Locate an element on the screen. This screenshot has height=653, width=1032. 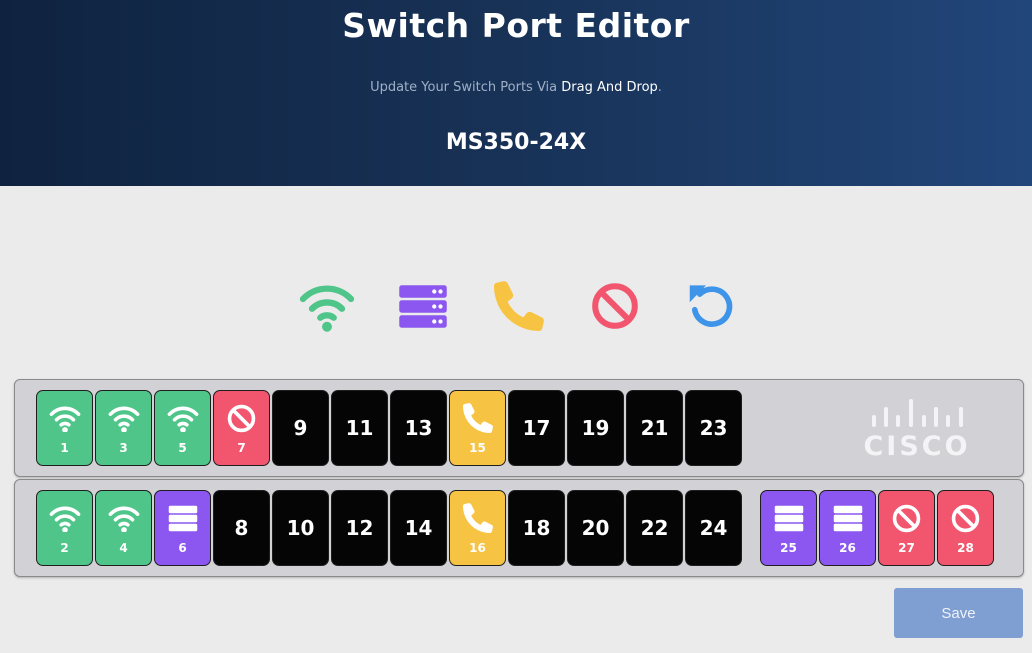
port-11: 11 is located at coordinates (359, 428).